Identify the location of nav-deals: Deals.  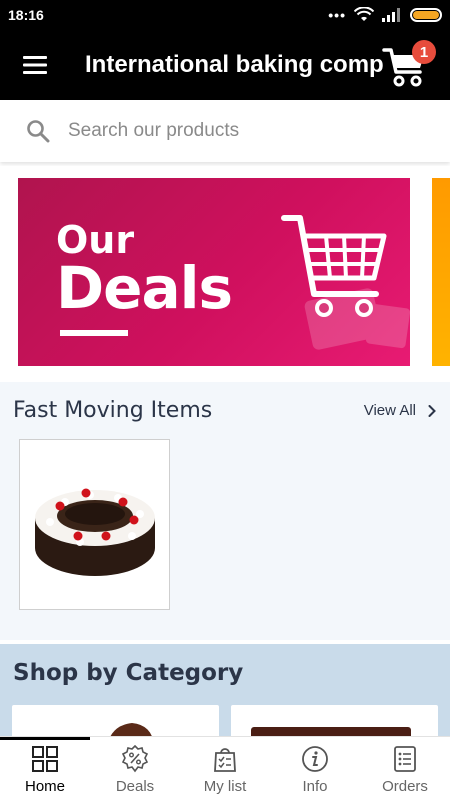
(135, 768).